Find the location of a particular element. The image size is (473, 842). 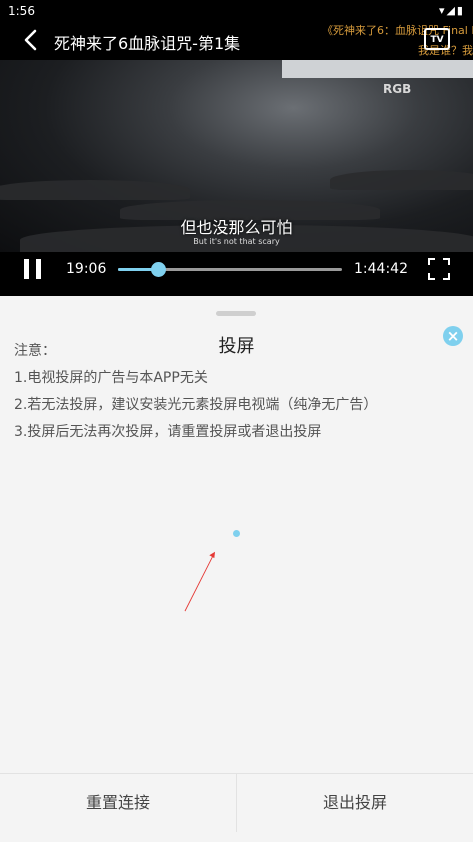

progress-bar is located at coordinates (230, 269).